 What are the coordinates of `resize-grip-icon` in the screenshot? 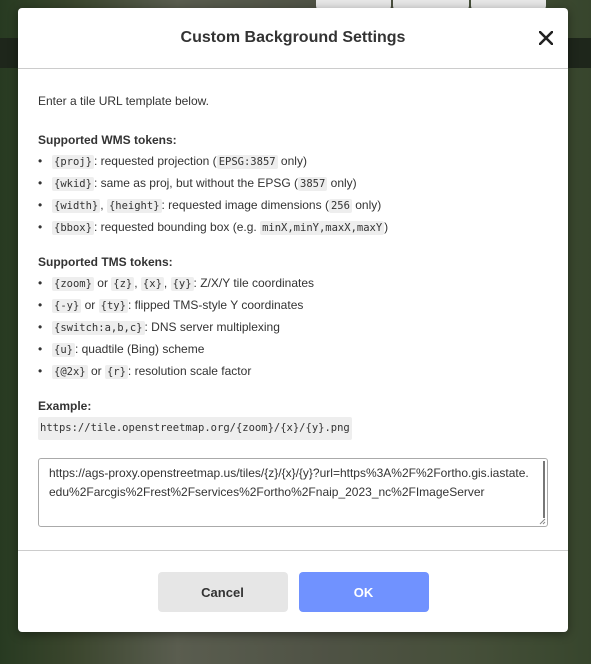 It's located at (542, 521).